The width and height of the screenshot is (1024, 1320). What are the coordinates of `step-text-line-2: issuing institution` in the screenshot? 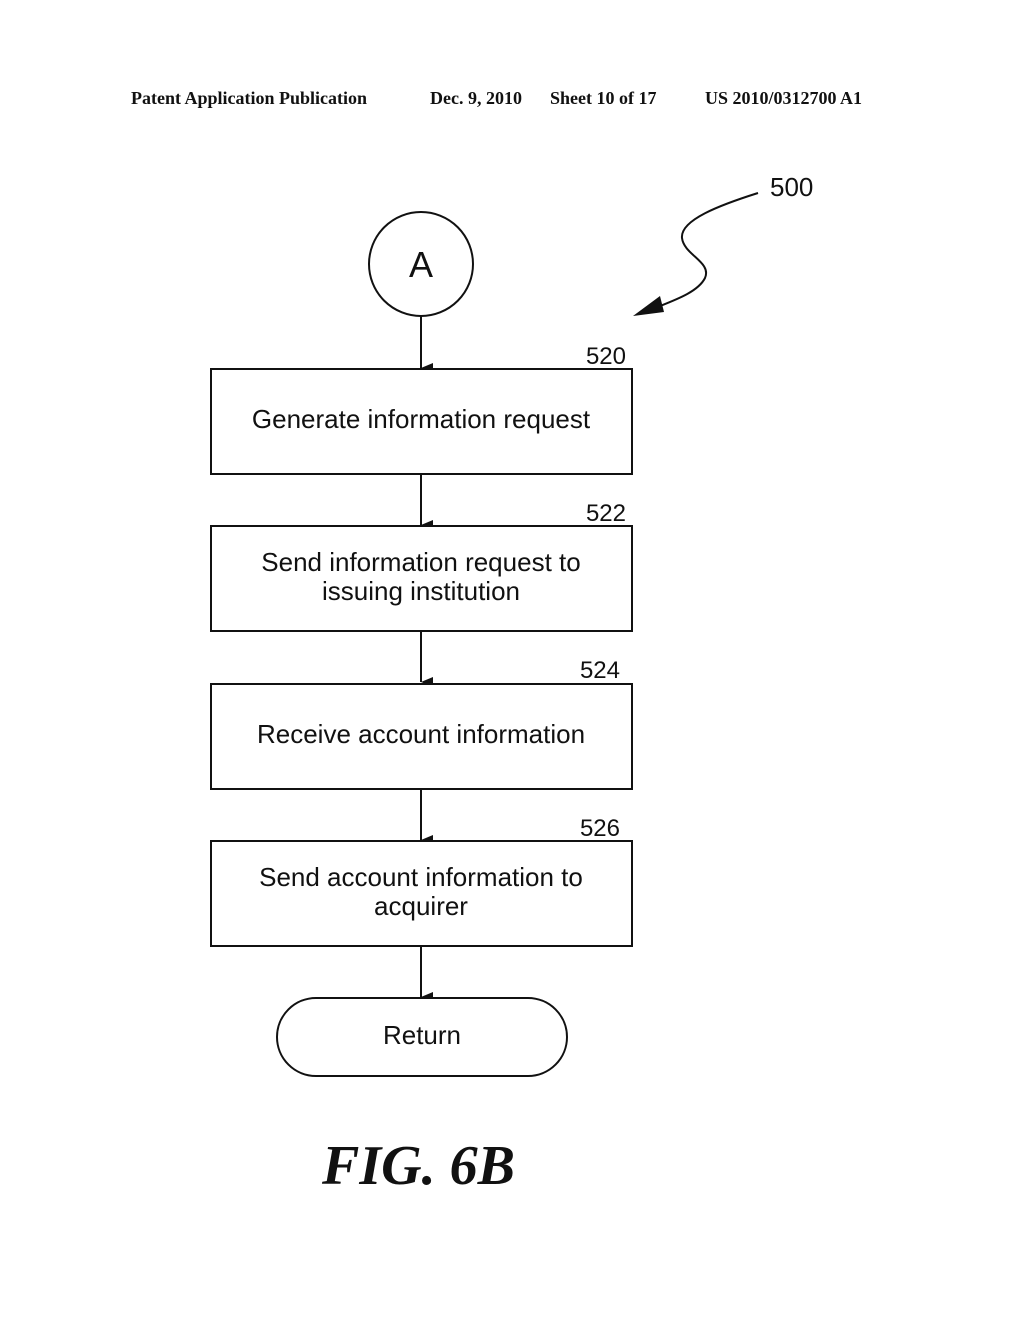 It's located at (421, 591).